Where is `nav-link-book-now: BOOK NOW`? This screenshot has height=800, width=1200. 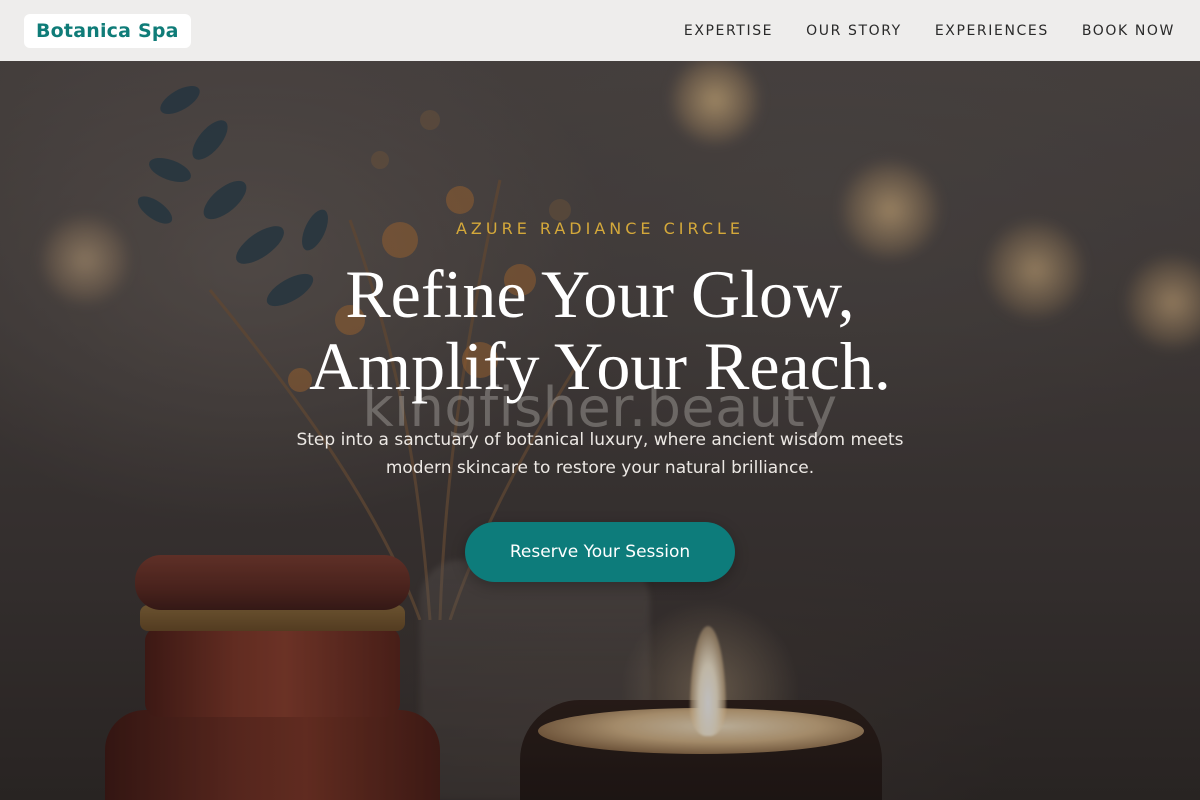
nav-link-book-now: BOOK NOW is located at coordinates (1128, 31).